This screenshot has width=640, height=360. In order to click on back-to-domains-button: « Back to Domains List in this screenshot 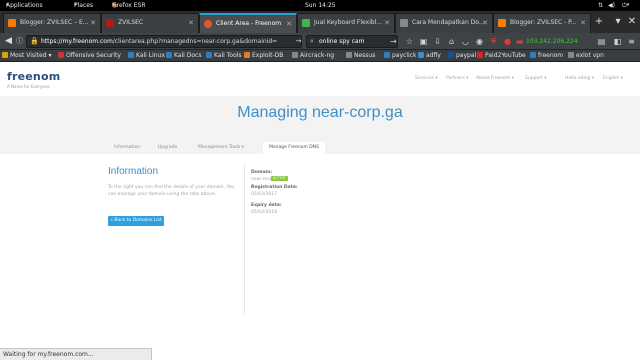, I will do `click(136, 221)`.